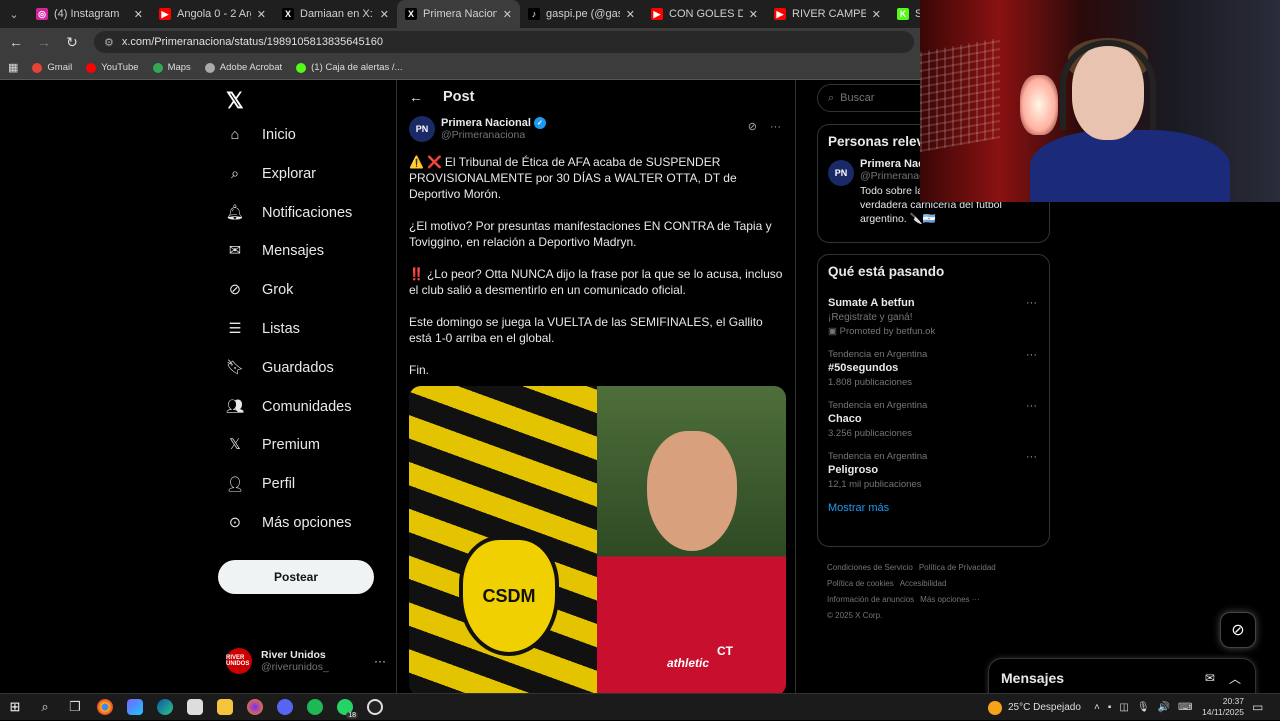  Describe the element at coordinates (212, 14) in the screenshot. I see `browser-tab: ▶ Angola 0 - 2 Argentina ✕` at that location.